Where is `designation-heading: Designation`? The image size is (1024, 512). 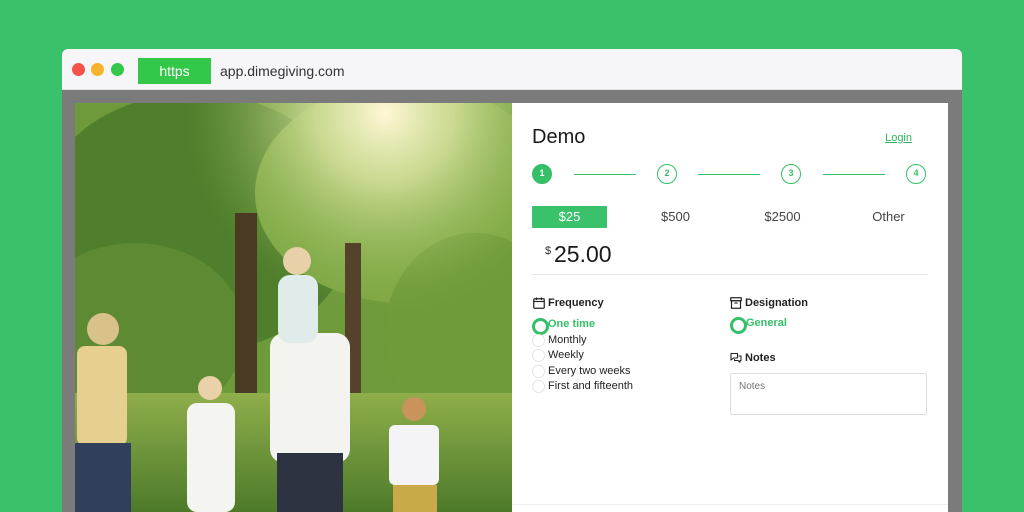 designation-heading: Designation is located at coordinates (776, 303).